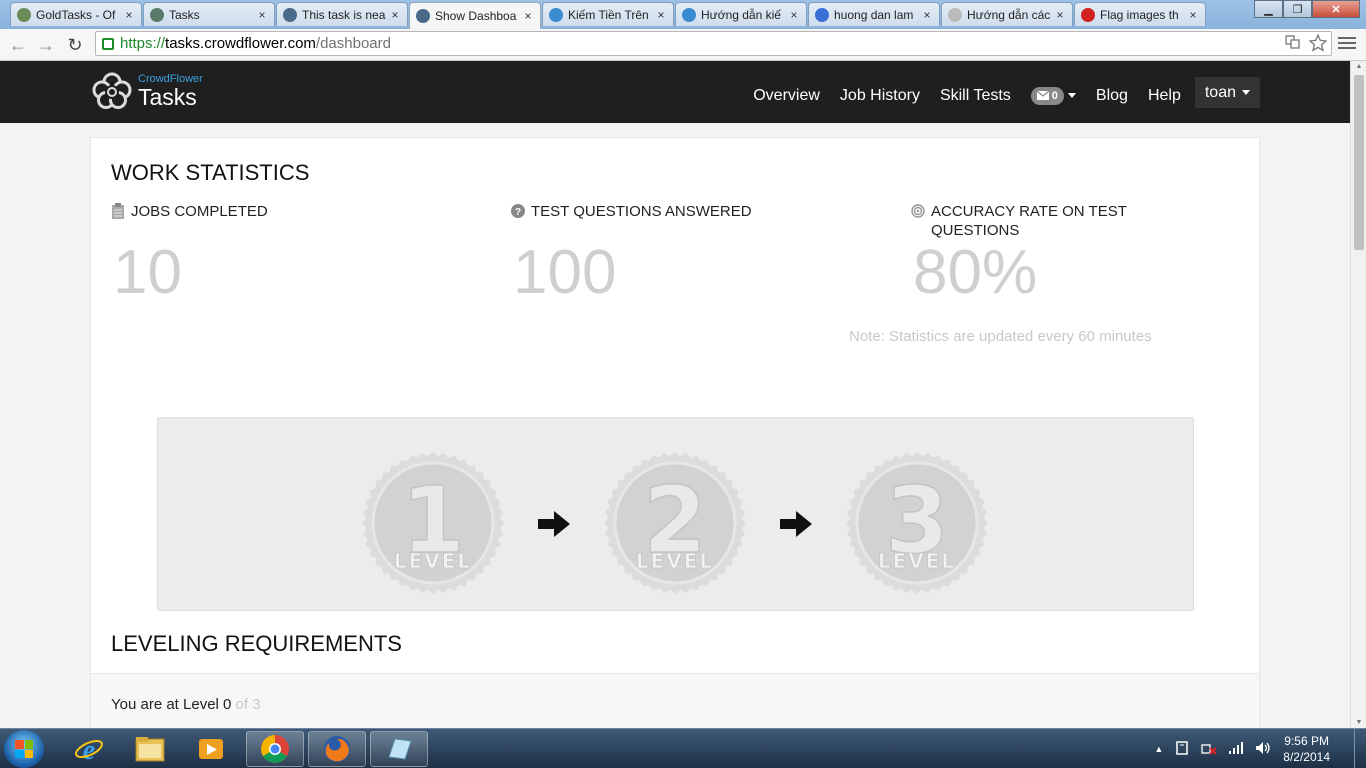 The image size is (1366, 768). I want to click on browser-tab: Kiếm Tiền Trên ×, so click(608, 14).